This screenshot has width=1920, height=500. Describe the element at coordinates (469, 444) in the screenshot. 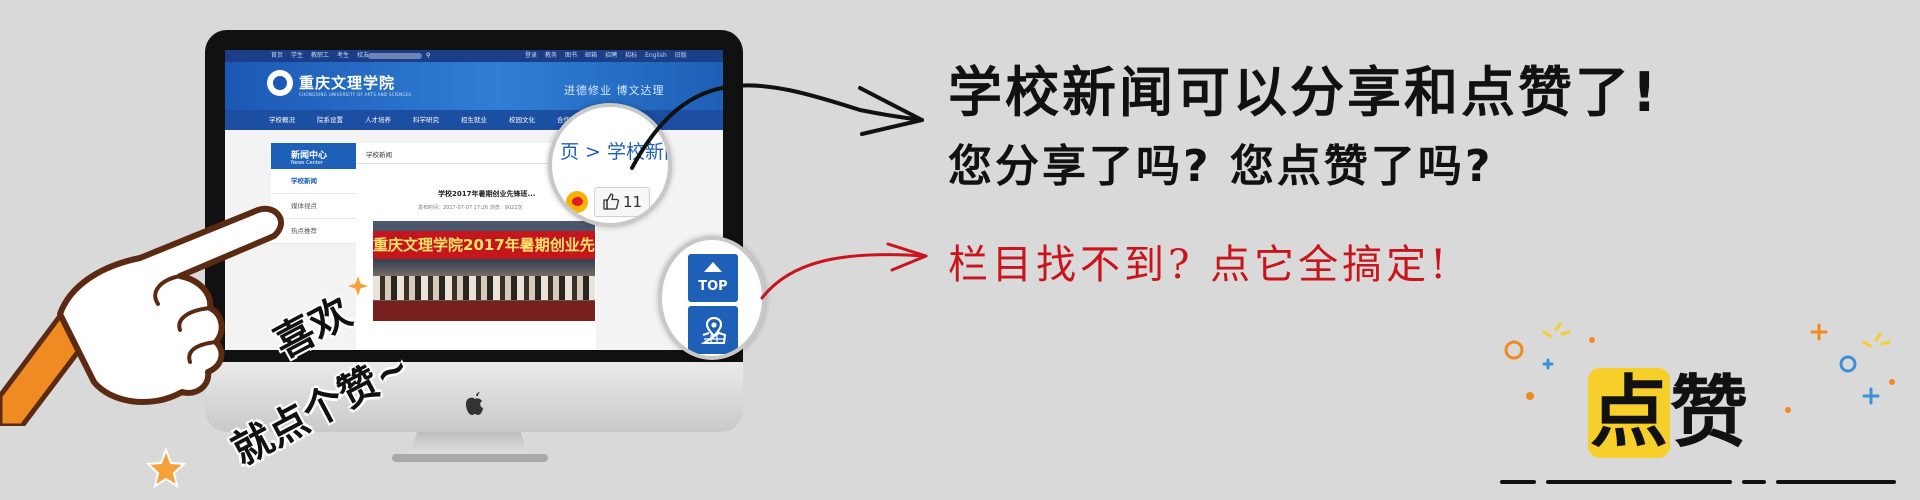

I see `monitor-stand` at that location.